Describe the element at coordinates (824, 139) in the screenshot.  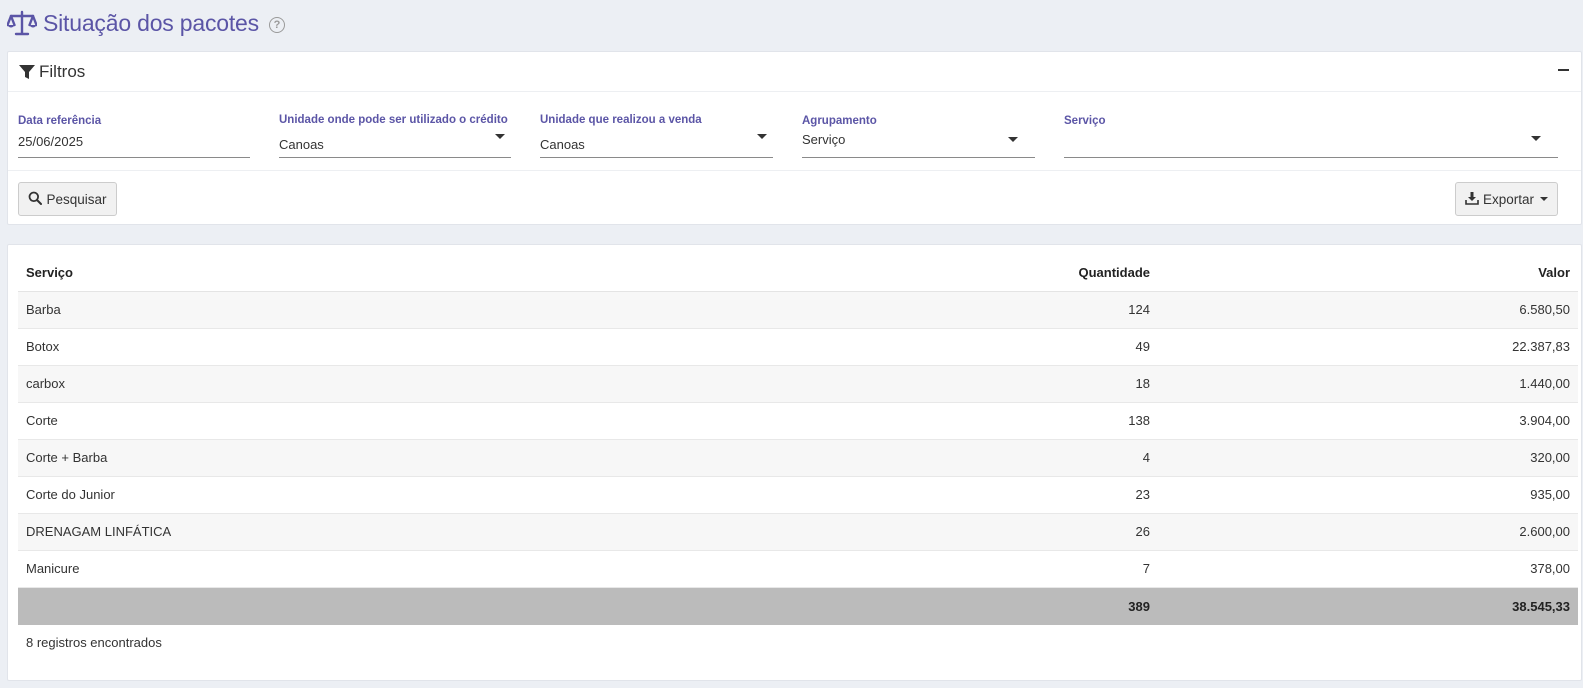
I see `grouping-value: Serviço` at that location.